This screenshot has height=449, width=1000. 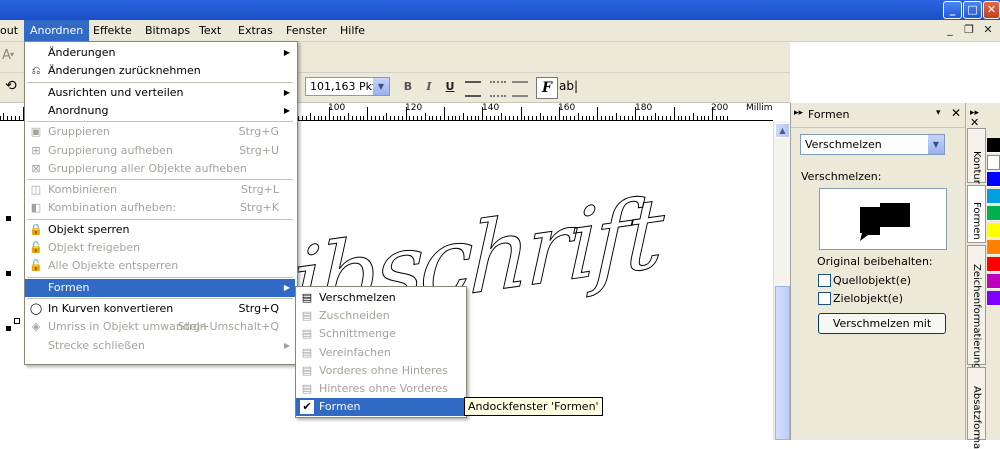 I want to click on doc-close-icon: ✕, so click(x=988, y=30).